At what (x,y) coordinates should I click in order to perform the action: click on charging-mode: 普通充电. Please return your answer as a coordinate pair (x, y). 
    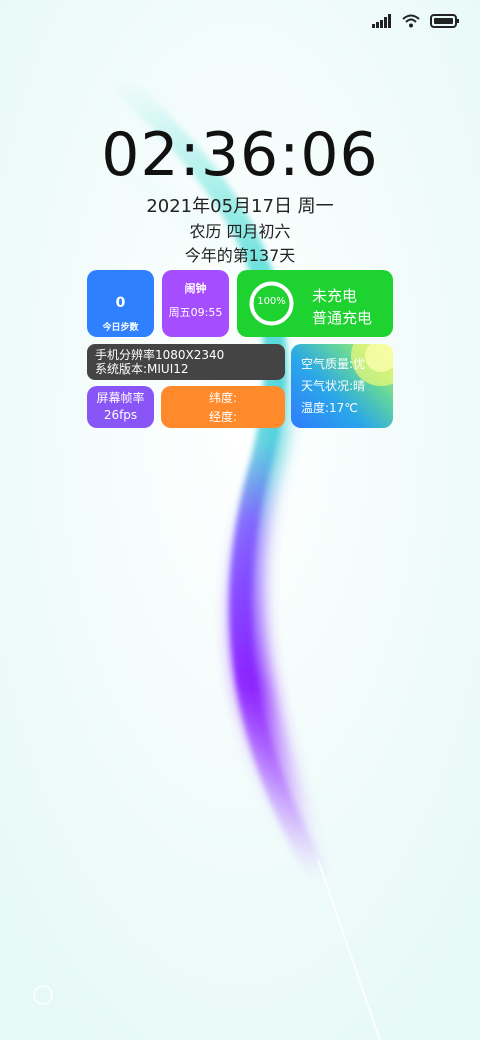
    Looking at the image, I should click on (342, 318).